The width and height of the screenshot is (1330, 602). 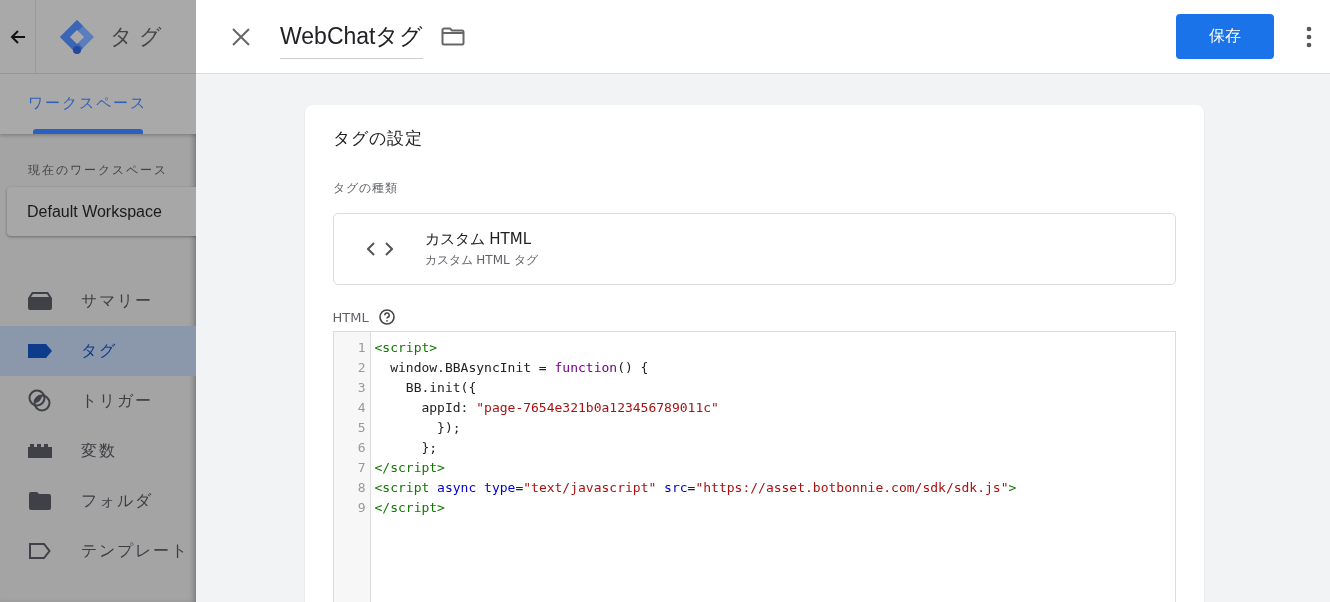 I want to click on nav-label: タグ, so click(x=99, y=351).